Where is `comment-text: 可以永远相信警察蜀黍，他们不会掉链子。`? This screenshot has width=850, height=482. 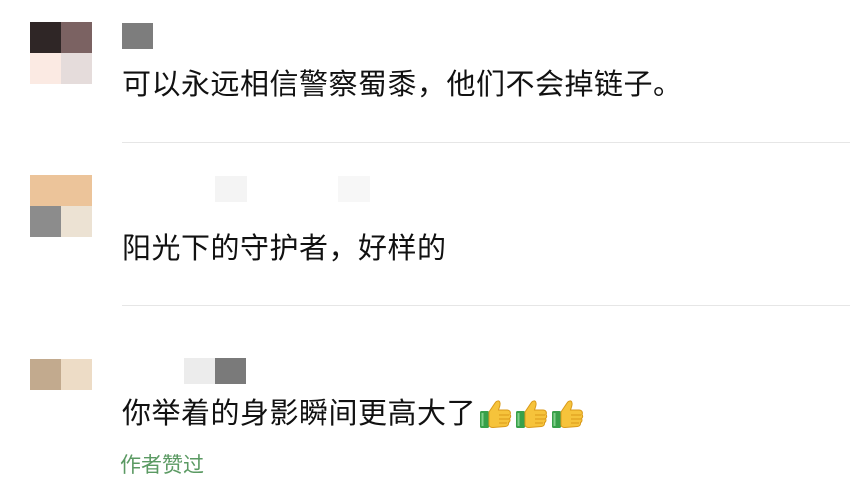
comment-text: 可以永远相信警察蜀黍，他们不会掉链子。 is located at coordinates (402, 84).